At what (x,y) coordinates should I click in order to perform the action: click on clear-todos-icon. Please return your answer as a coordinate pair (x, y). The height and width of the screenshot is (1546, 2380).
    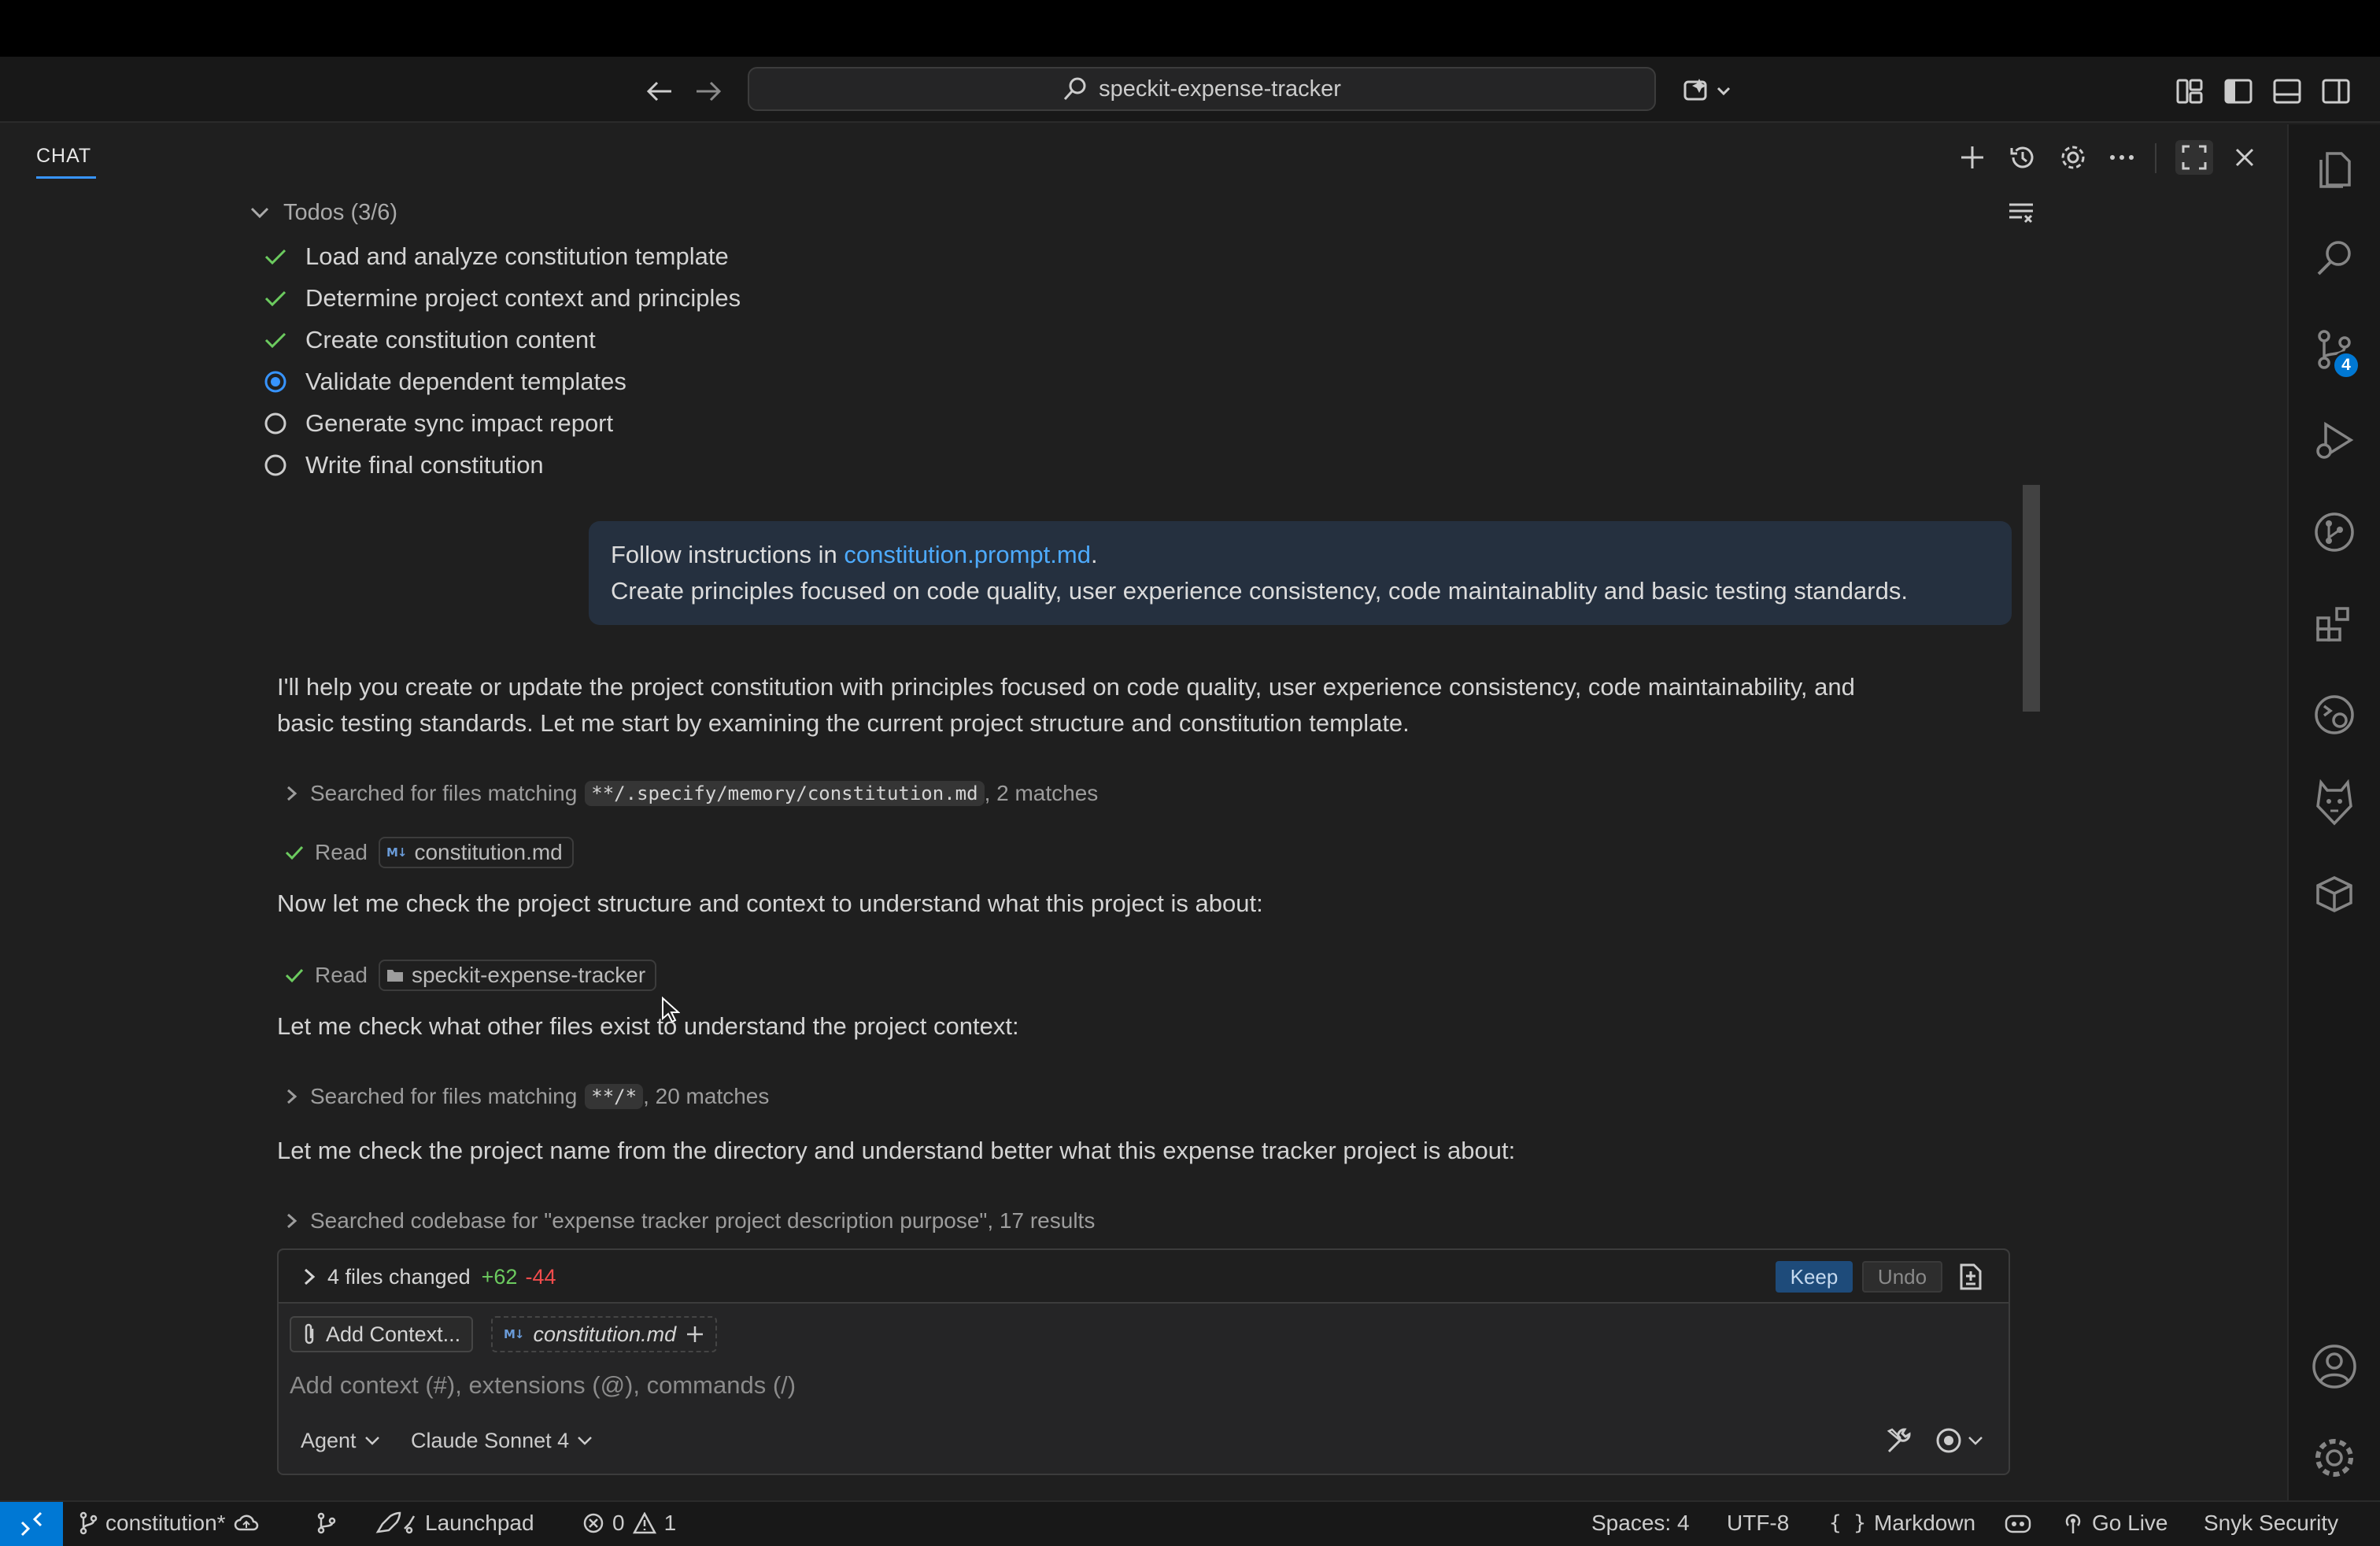
    Looking at the image, I should click on (2021, 213).